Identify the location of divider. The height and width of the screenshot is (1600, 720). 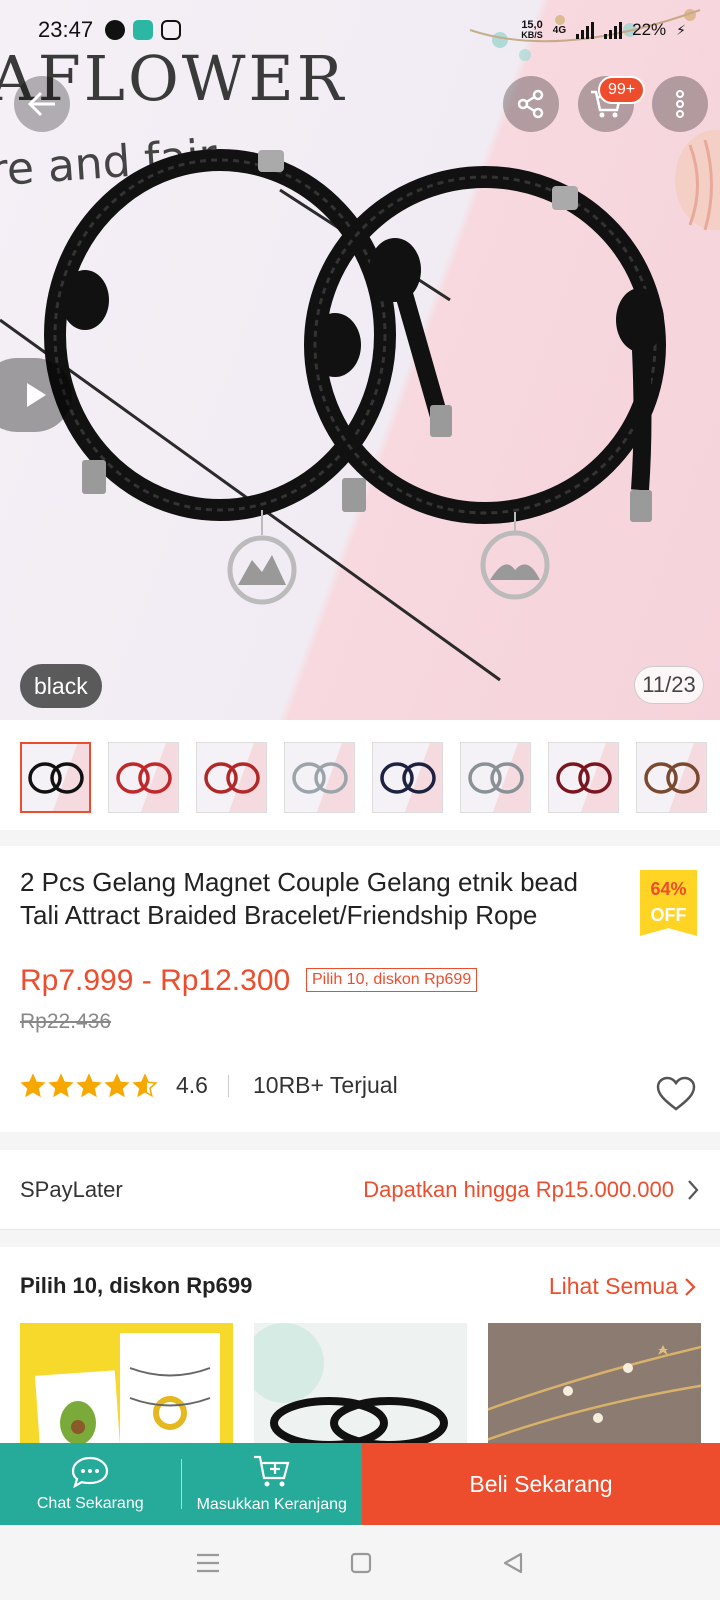
(228, 1085).